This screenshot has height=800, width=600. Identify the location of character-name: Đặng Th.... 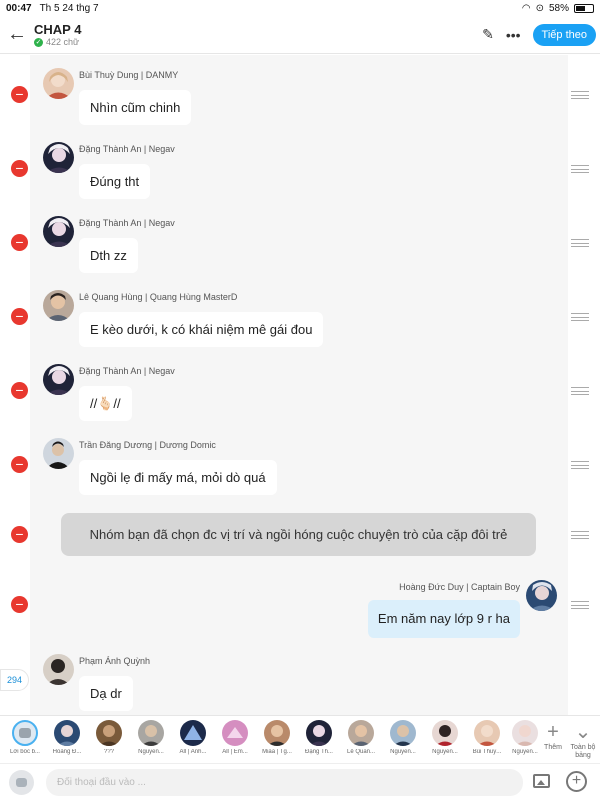
(319, 752).